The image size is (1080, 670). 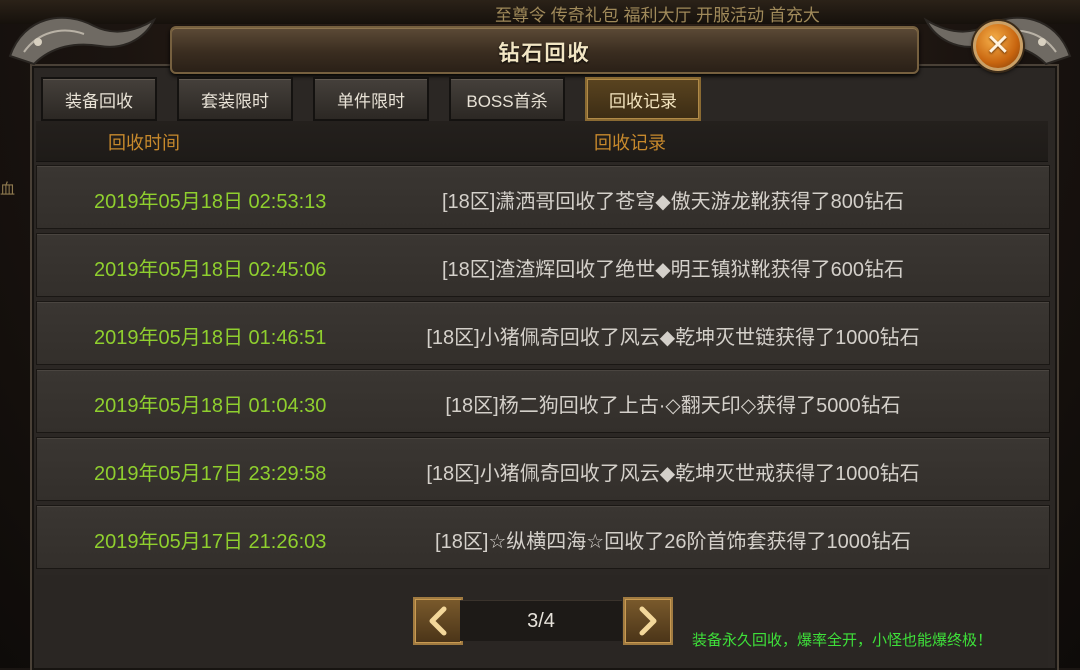 What do you see at coordinates (82, 41) in the screenshot?
I see `dragon-ornament-left-icon` at bounding box center [82, 41].